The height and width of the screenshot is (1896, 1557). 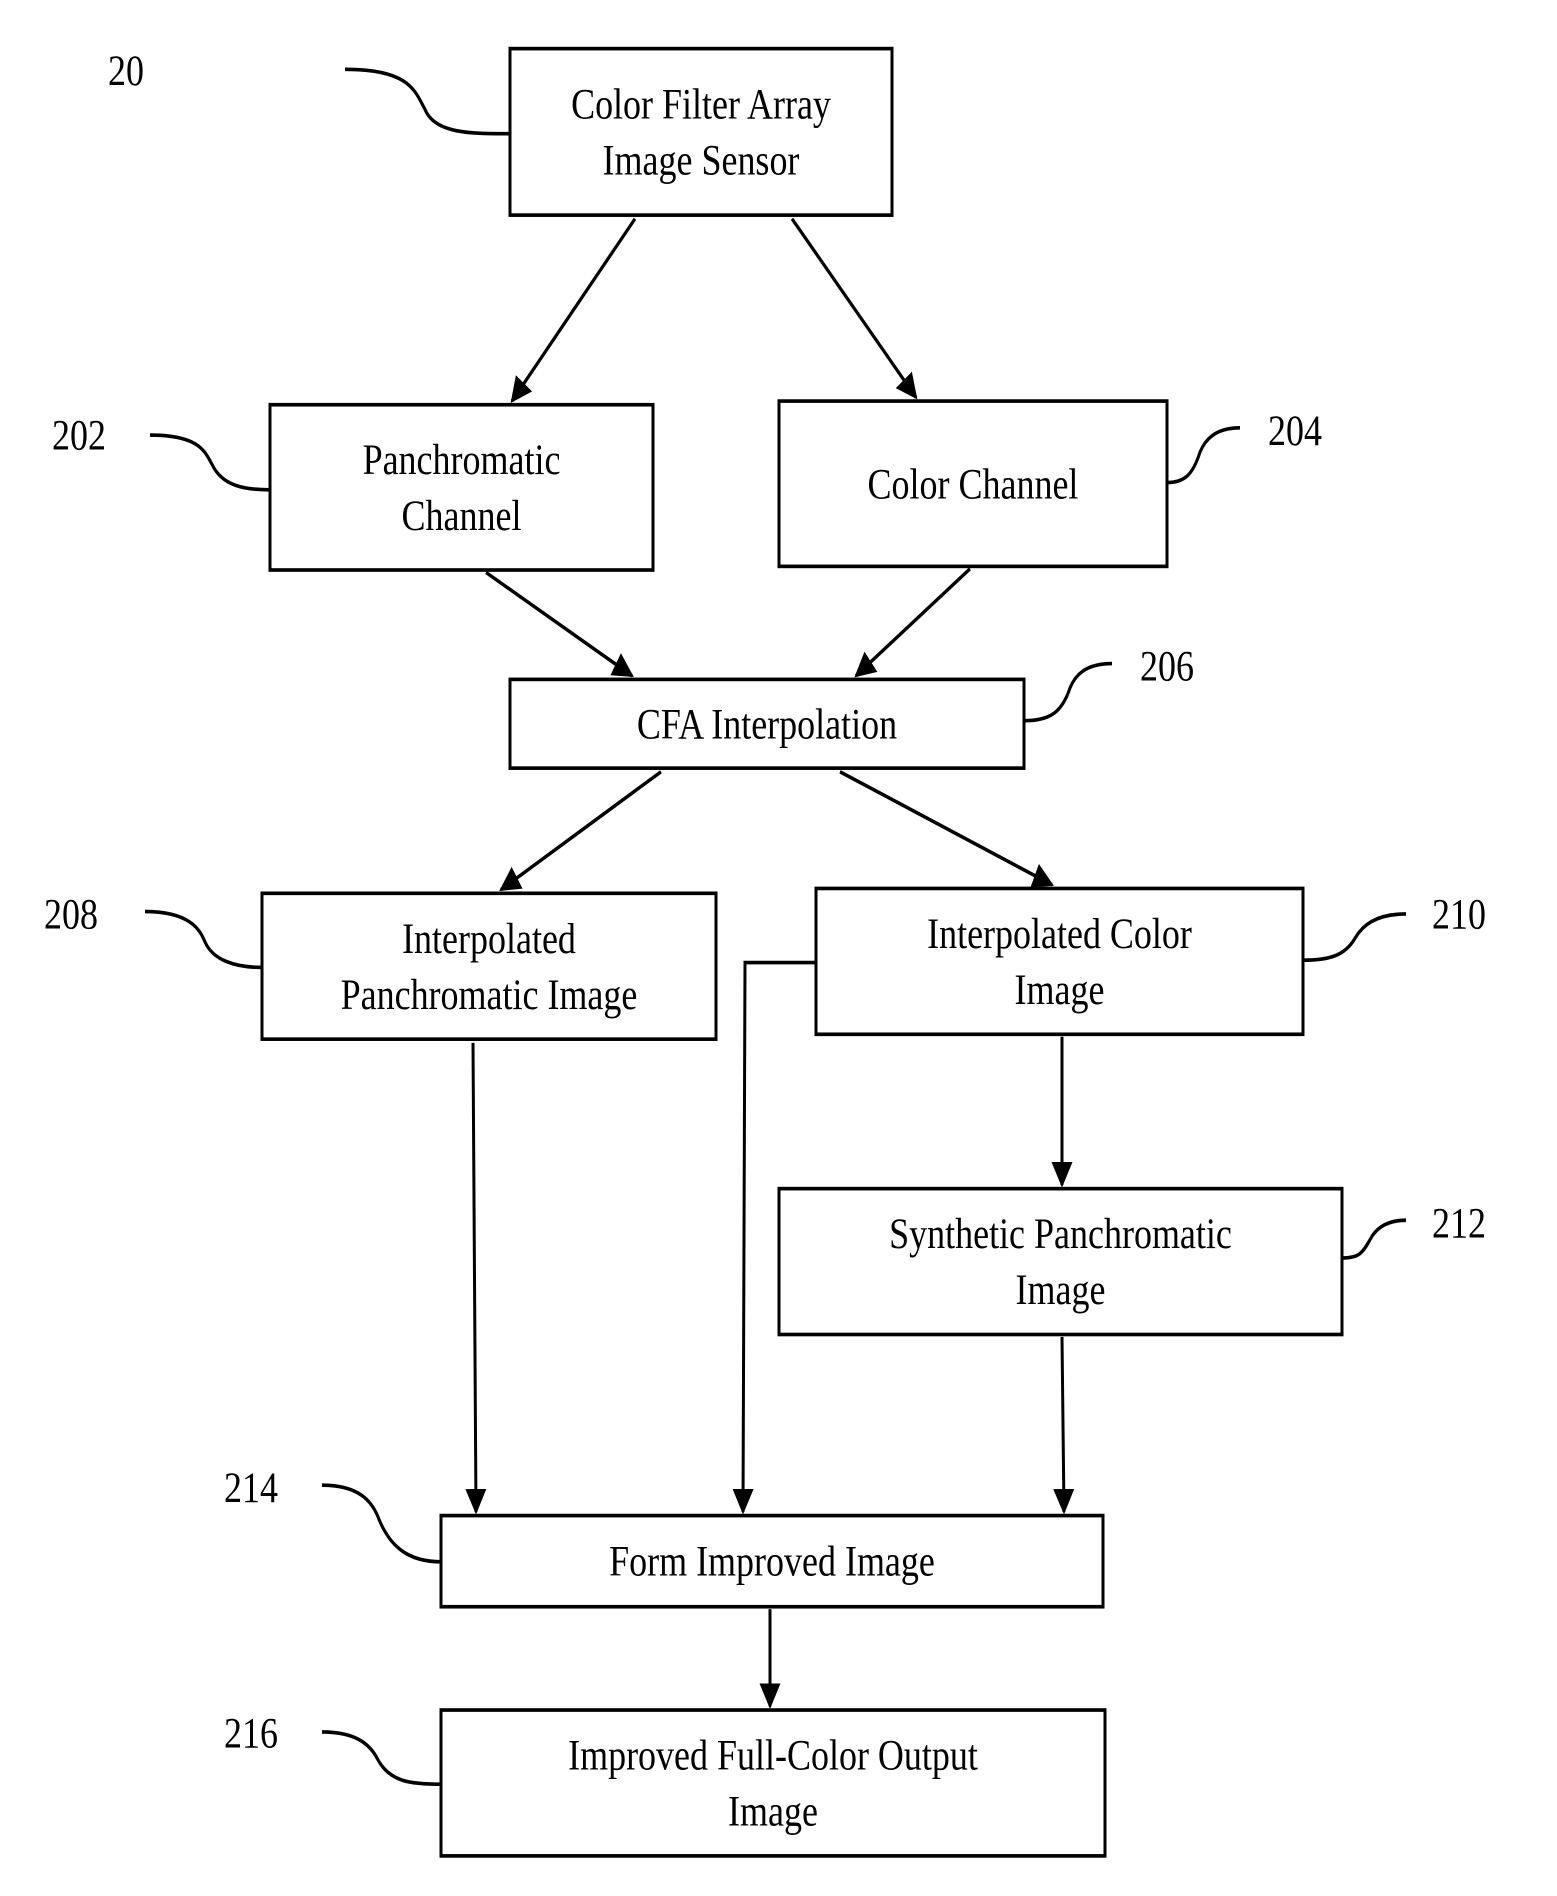 I want to click on node-212: Synthetic Panchromatic Image 212, so click(x=1131, y=1261).